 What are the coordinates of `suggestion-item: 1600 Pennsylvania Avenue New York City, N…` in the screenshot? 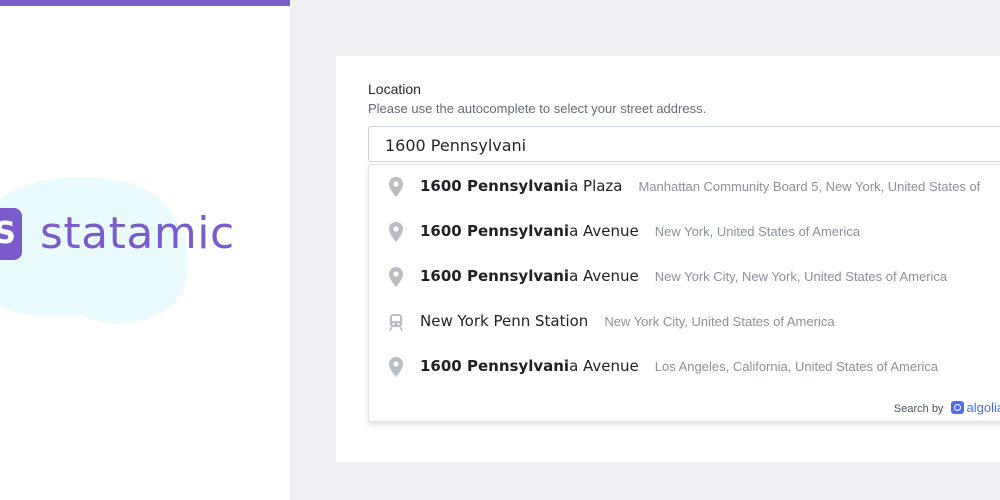 It's located at (684, 277).